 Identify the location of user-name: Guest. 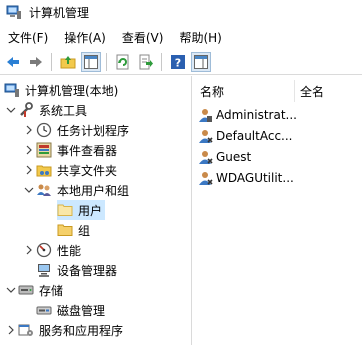
(234, 157).